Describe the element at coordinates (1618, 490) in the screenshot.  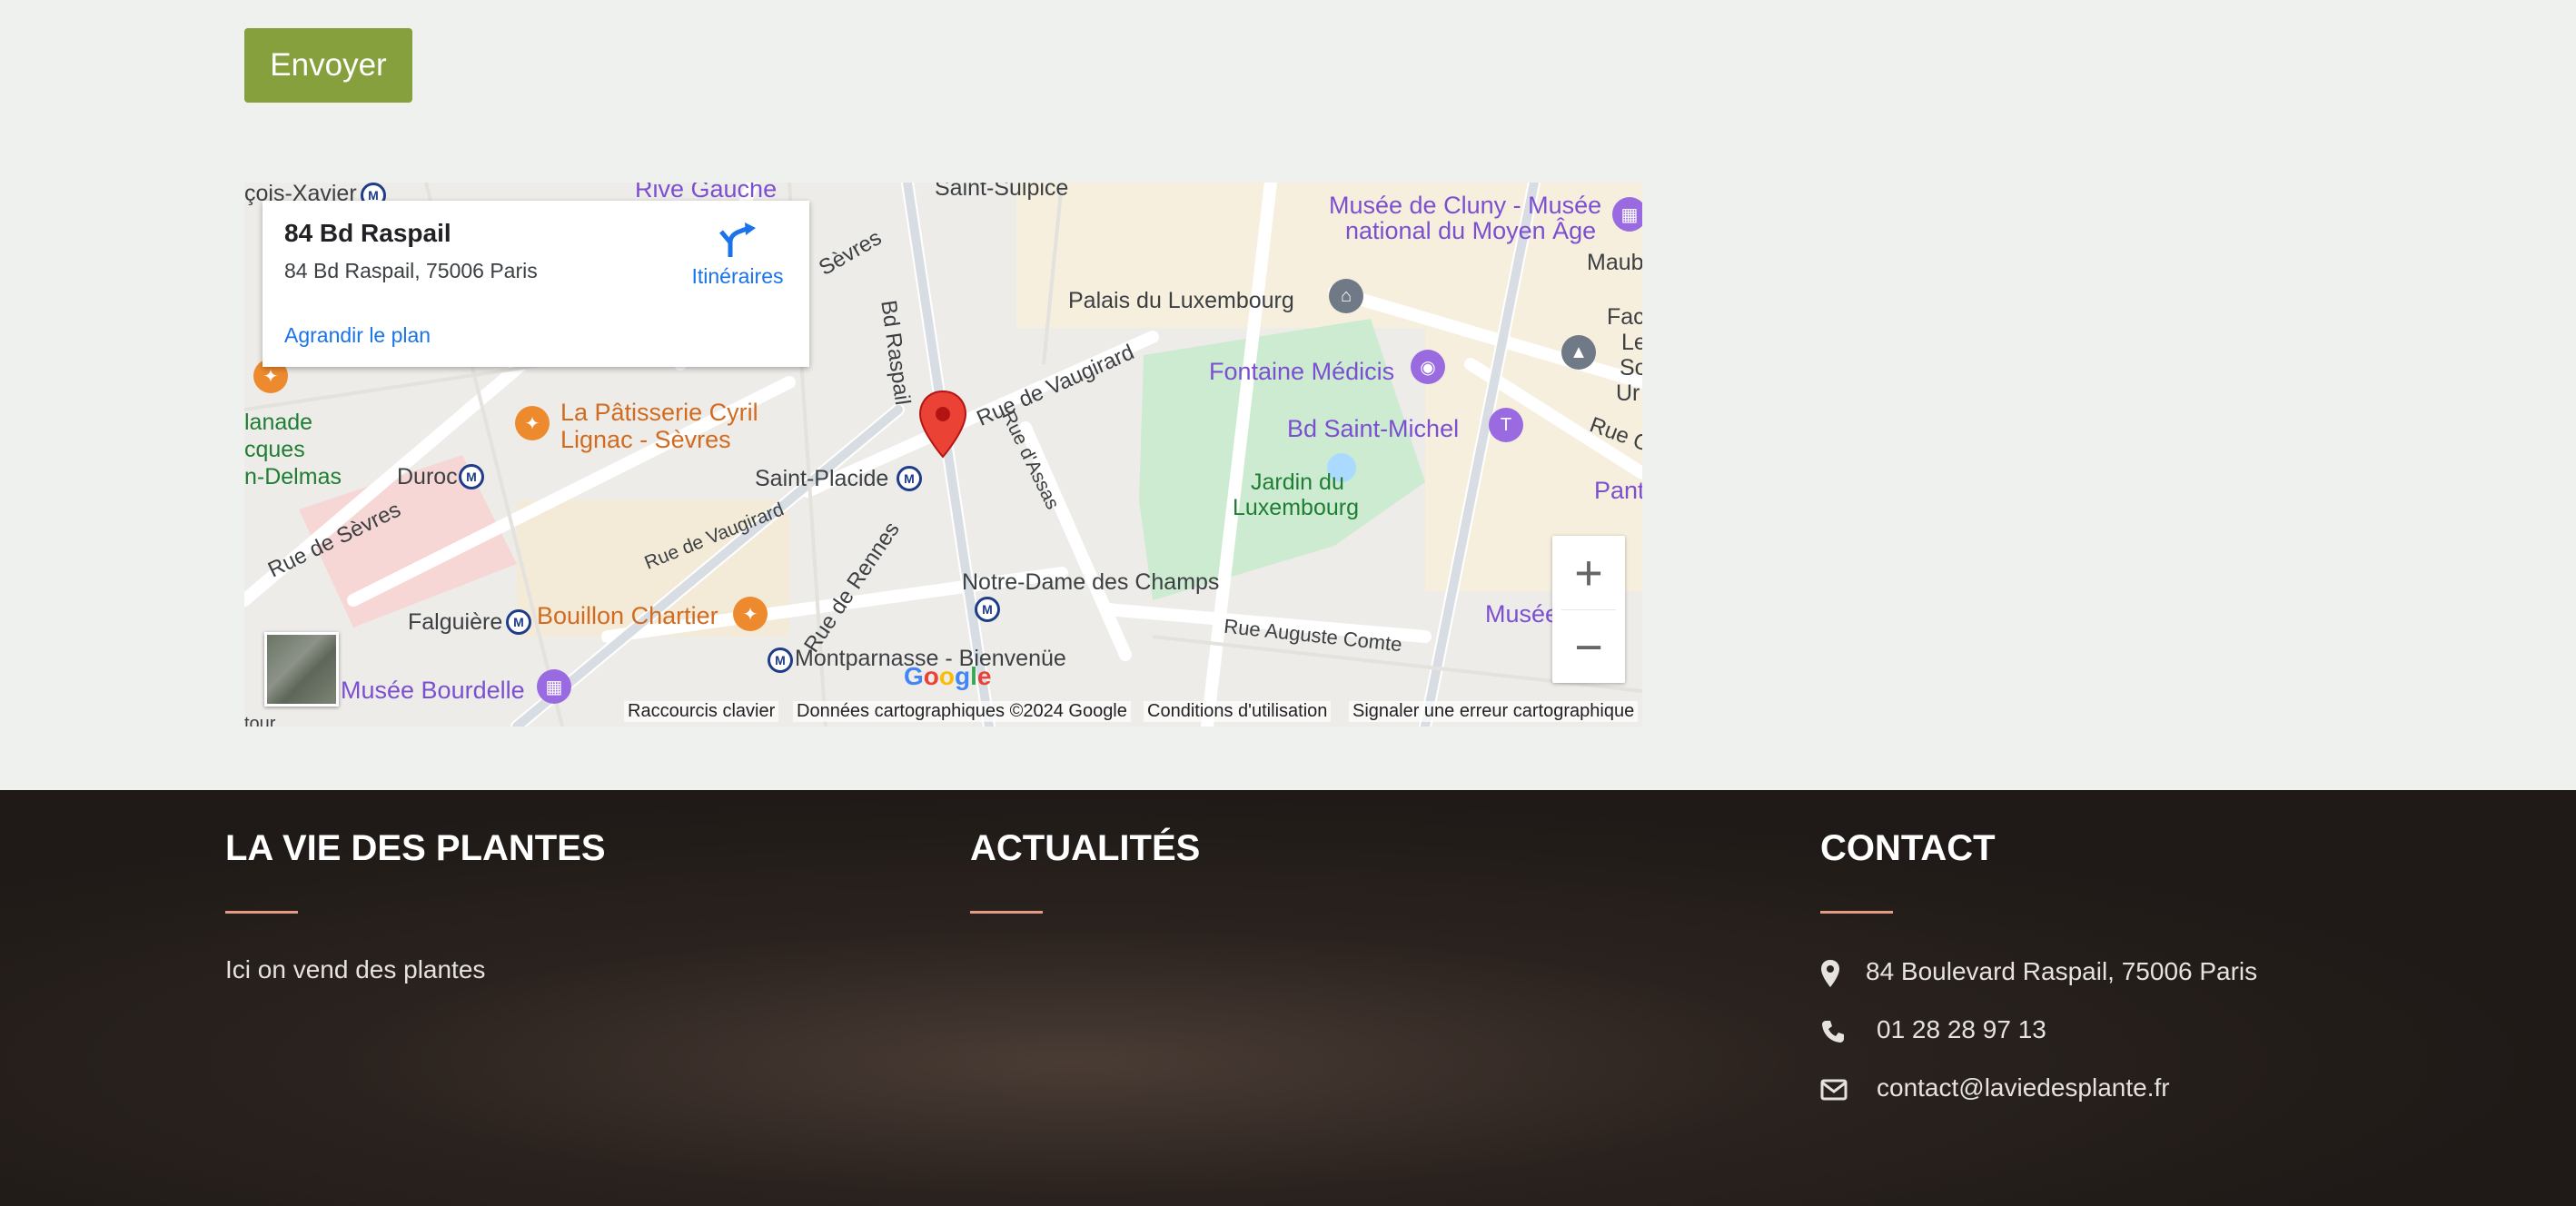
I see `place-pantheon: Pant` at that location.